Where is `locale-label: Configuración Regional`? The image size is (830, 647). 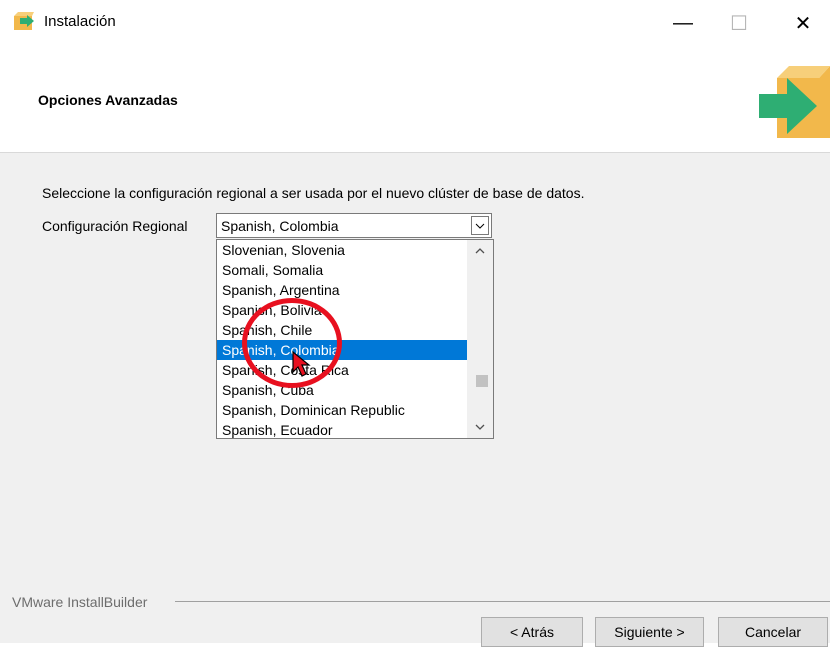 locale-label: Configuración Regional is located at coordinates (115, 226).